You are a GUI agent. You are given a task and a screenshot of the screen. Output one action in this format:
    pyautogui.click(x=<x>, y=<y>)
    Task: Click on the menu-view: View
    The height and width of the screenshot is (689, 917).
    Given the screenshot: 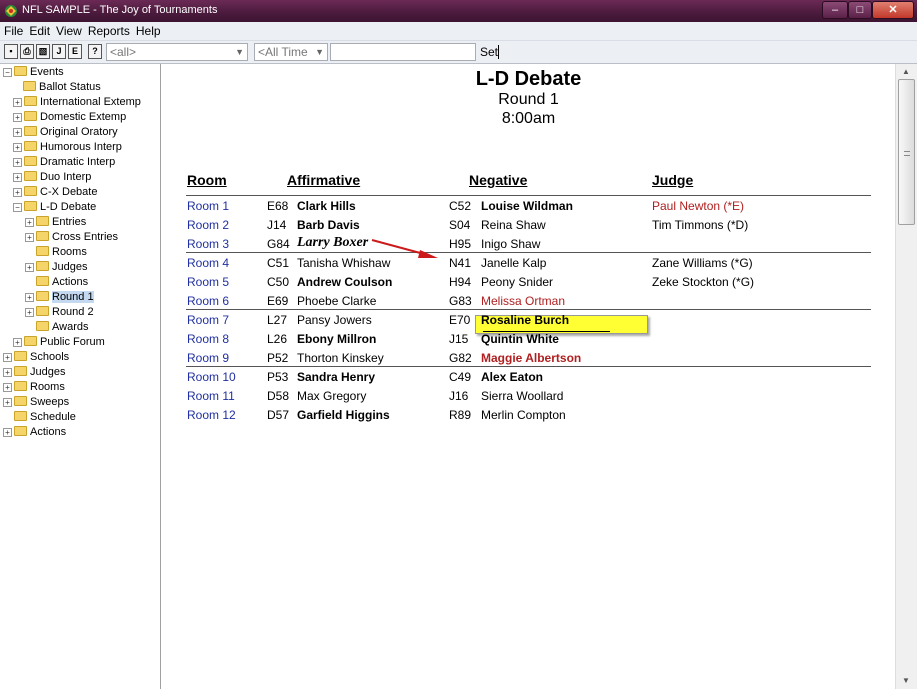 What is the action you would take?
    pyautogui.click(x=69, y=30)
    